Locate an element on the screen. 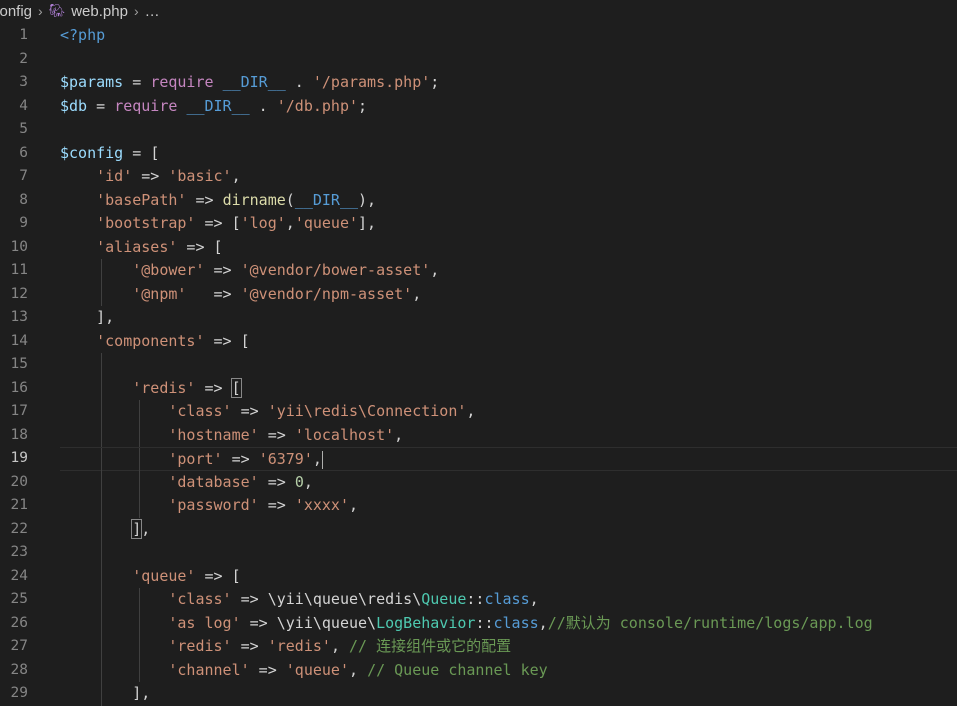  code-line: 12 '@npm' => '@vendor/npm-asset', is located at coordinates (478, 294).